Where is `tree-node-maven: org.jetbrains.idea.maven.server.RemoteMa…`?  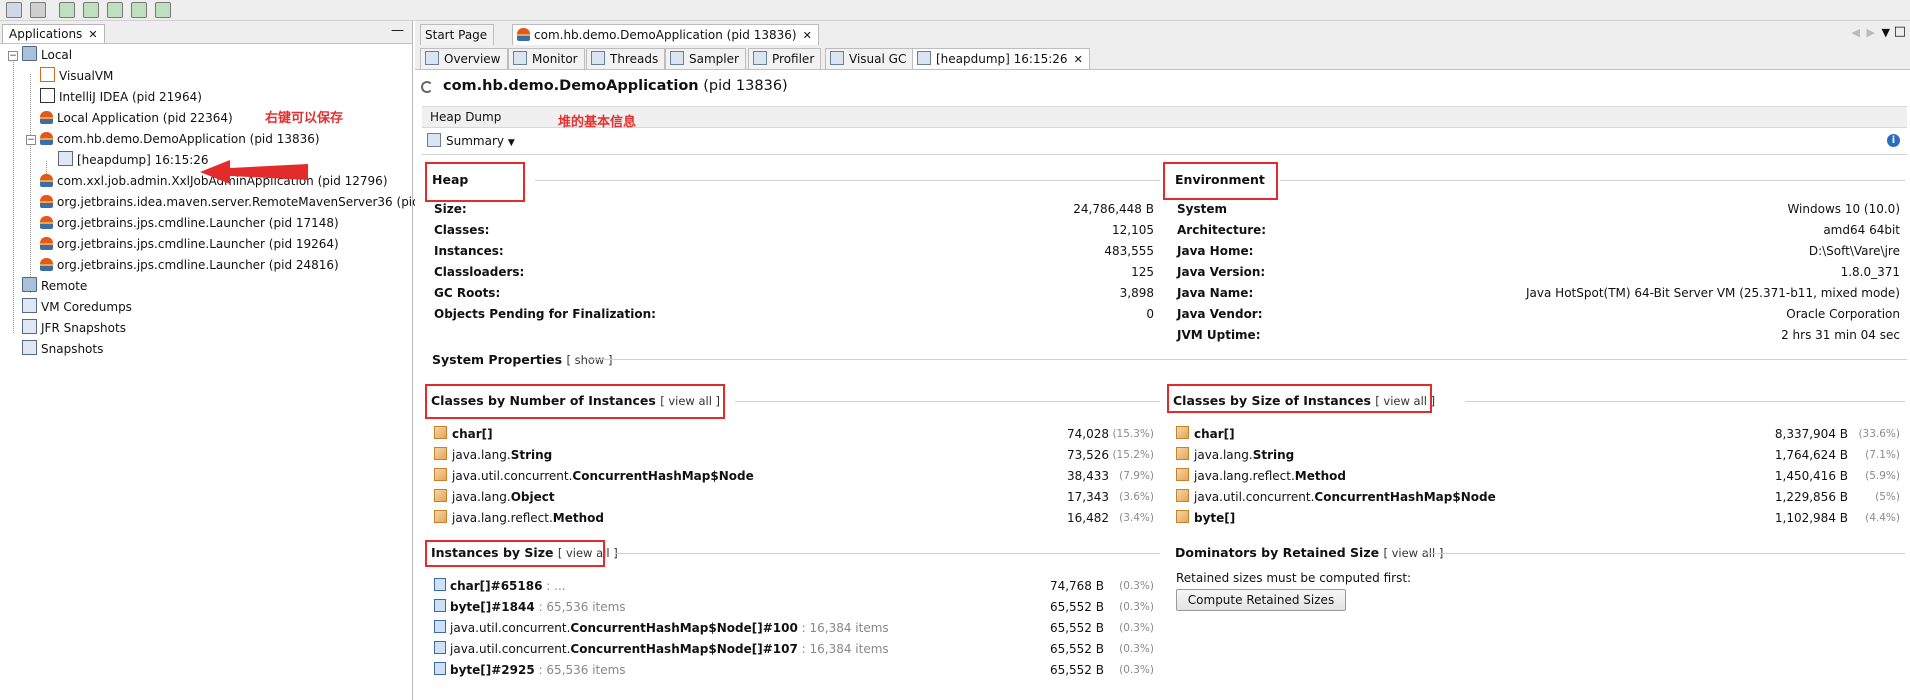 tree-node-maven: org.jetbrains.idea.maven.server.RemoteMa… is located at coordinates (230, 202).